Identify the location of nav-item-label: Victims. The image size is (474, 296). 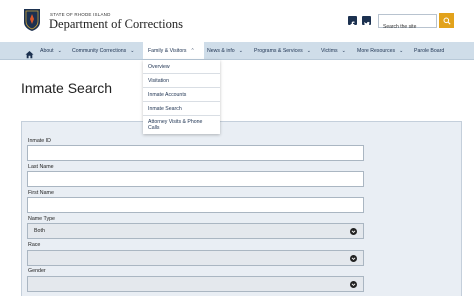
(329, 50).